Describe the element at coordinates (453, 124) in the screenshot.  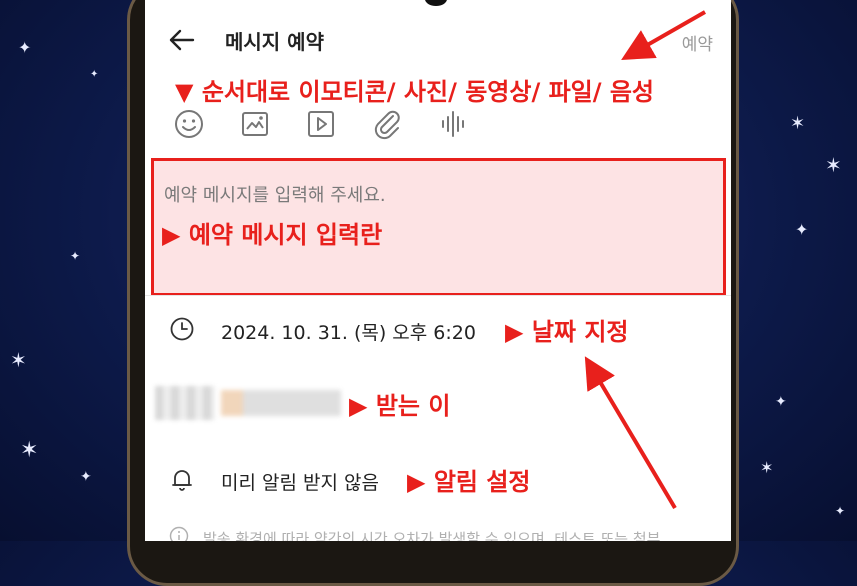
I see `voice-icon` at that location.